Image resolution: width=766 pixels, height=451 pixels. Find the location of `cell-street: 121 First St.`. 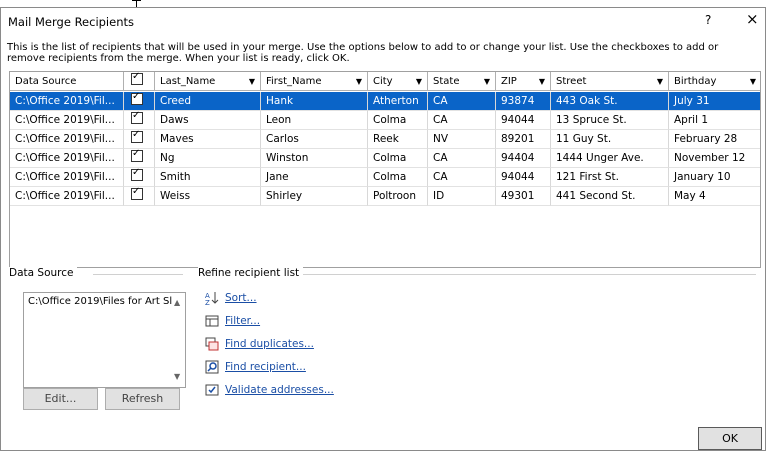

cell-street: 121 First St. is located at coordinates (610, 177).